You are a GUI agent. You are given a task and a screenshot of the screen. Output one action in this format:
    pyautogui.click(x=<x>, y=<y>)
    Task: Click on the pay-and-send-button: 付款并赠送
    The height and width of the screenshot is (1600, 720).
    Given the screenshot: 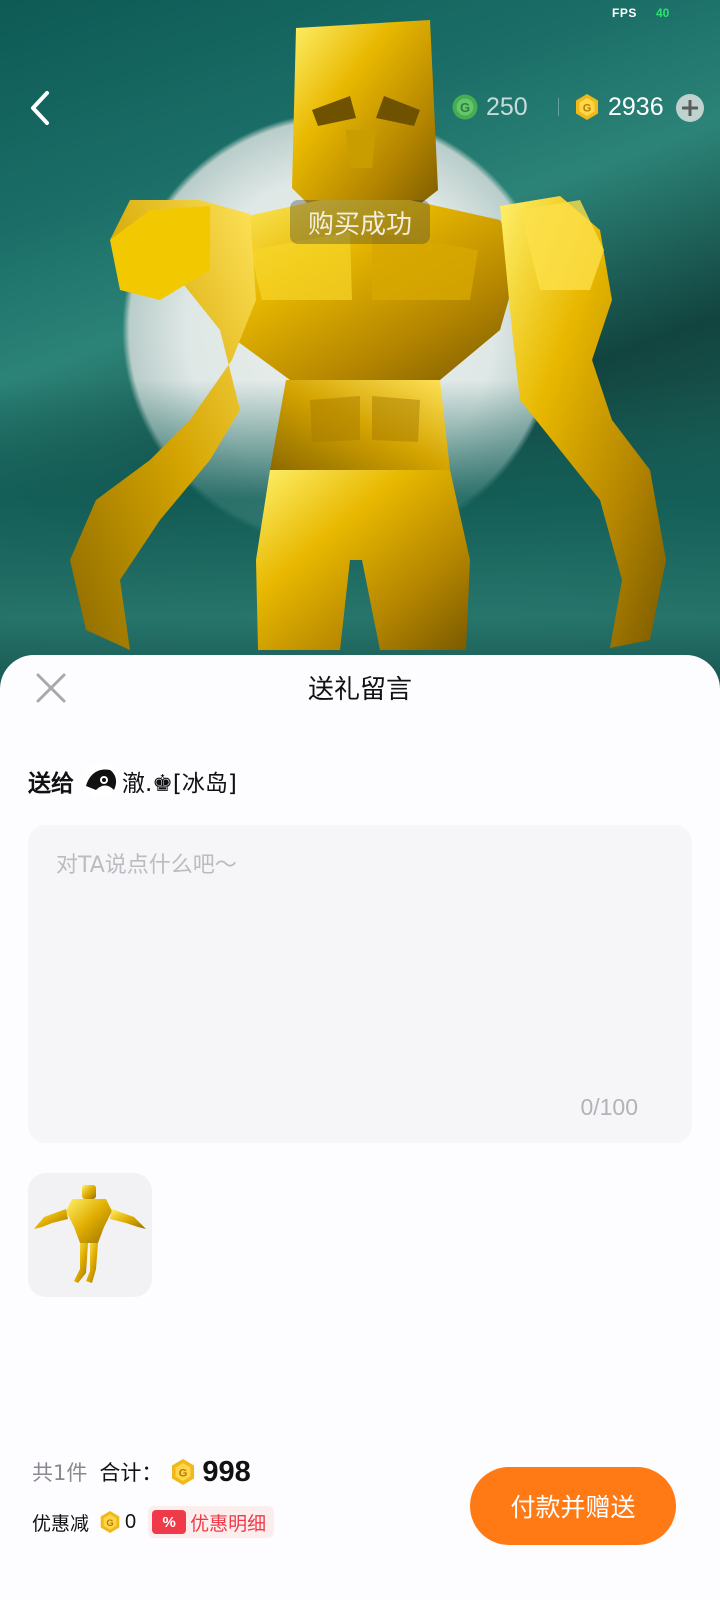 What is the action you would take?
    pyautogui.click(x=573, y=1506)
    